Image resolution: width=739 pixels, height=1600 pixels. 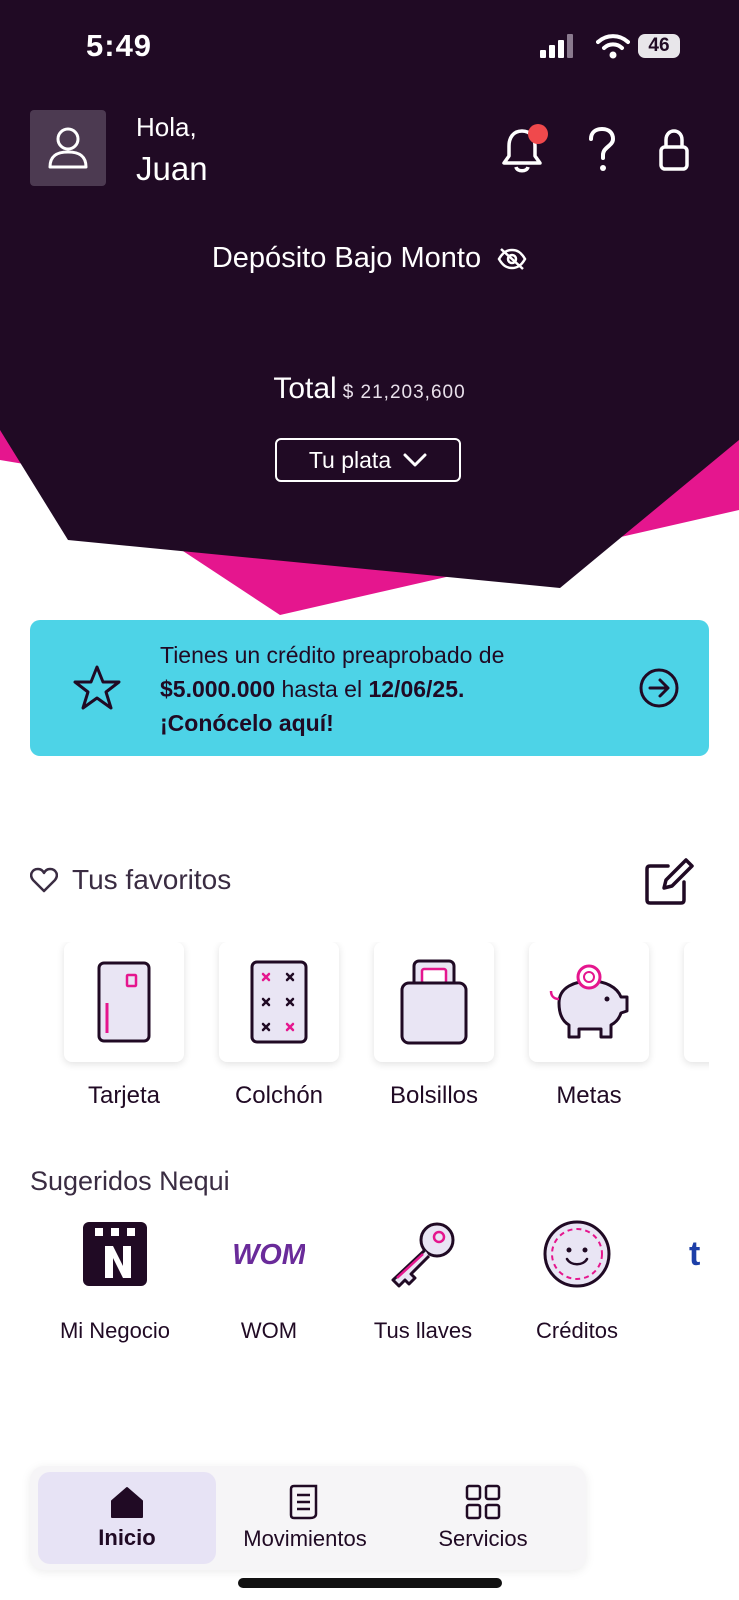 I want to click on user-icon, so click(x=68, y=148).